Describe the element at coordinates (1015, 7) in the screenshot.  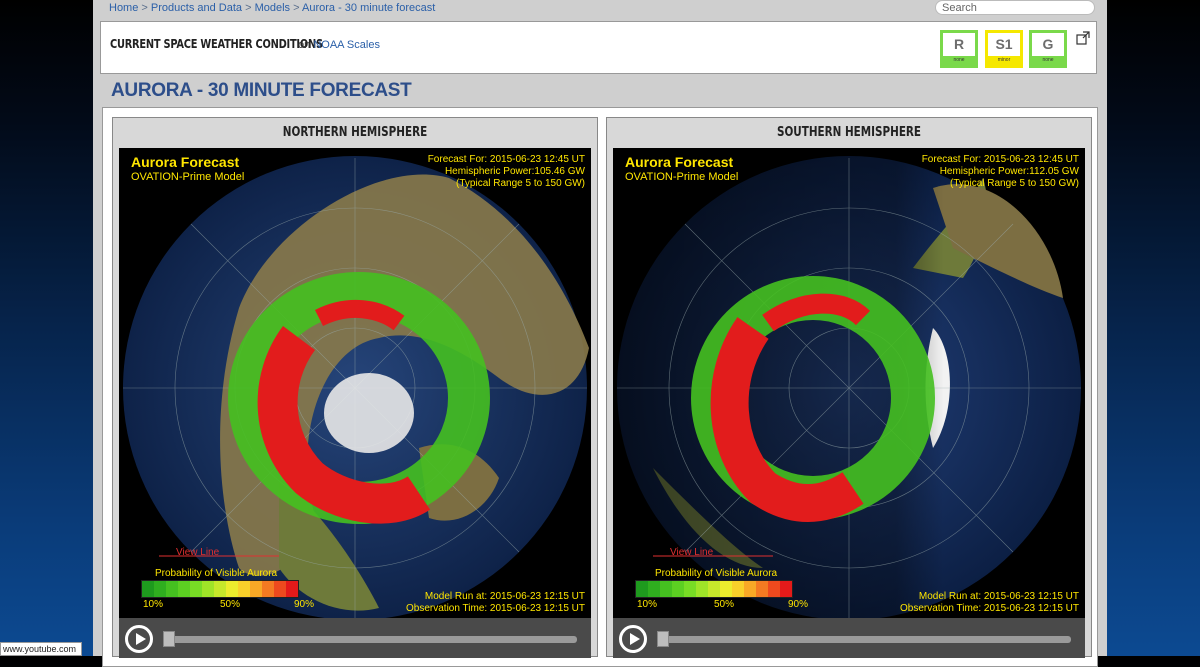
I see `search-input` at that location.